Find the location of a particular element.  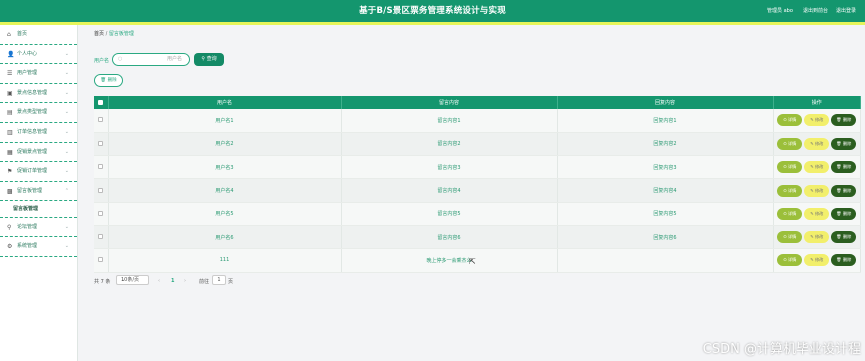

cell-content: 留言内容6 is located at coordinates (449, 237).